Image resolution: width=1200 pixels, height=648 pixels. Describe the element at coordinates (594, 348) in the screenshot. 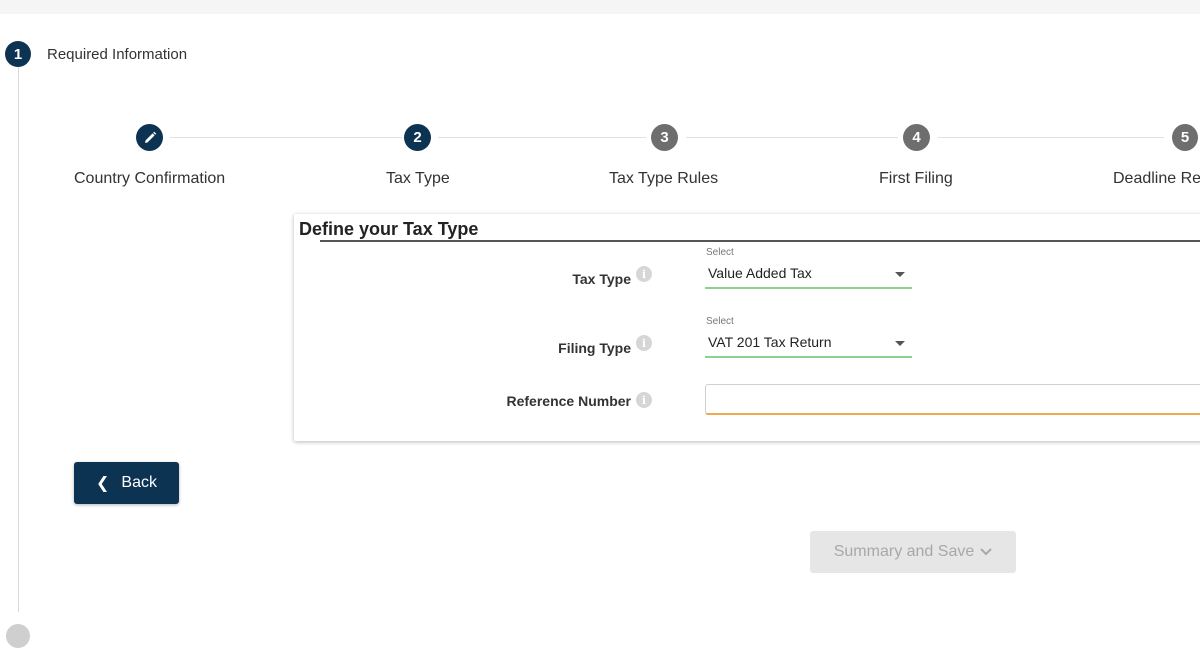

I see `filing-type-label: Filing Type` at that location.